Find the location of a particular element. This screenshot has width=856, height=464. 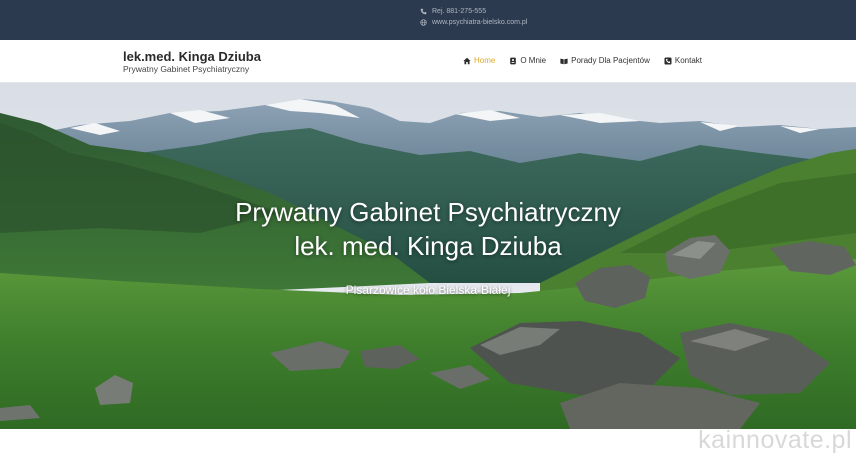

hero-subtitle: Pisarzowice koło Bielska-Białej is located at coordinates (428, 290).